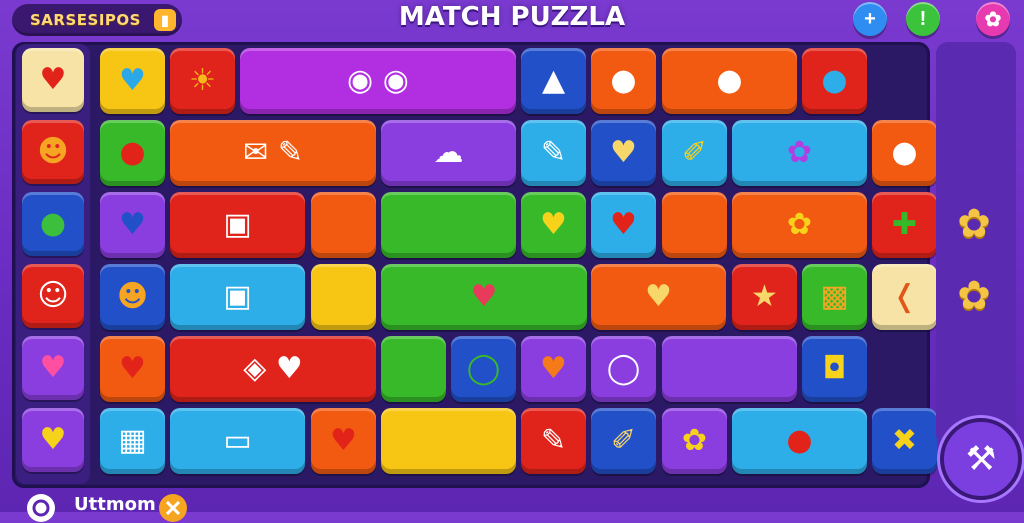 Image resolution: width=1024 pixels, height=523 pixels. Describe the element at coordinates (273, 369) in the screenshot. I see `grid-tile: ◈ ♥` at that location.